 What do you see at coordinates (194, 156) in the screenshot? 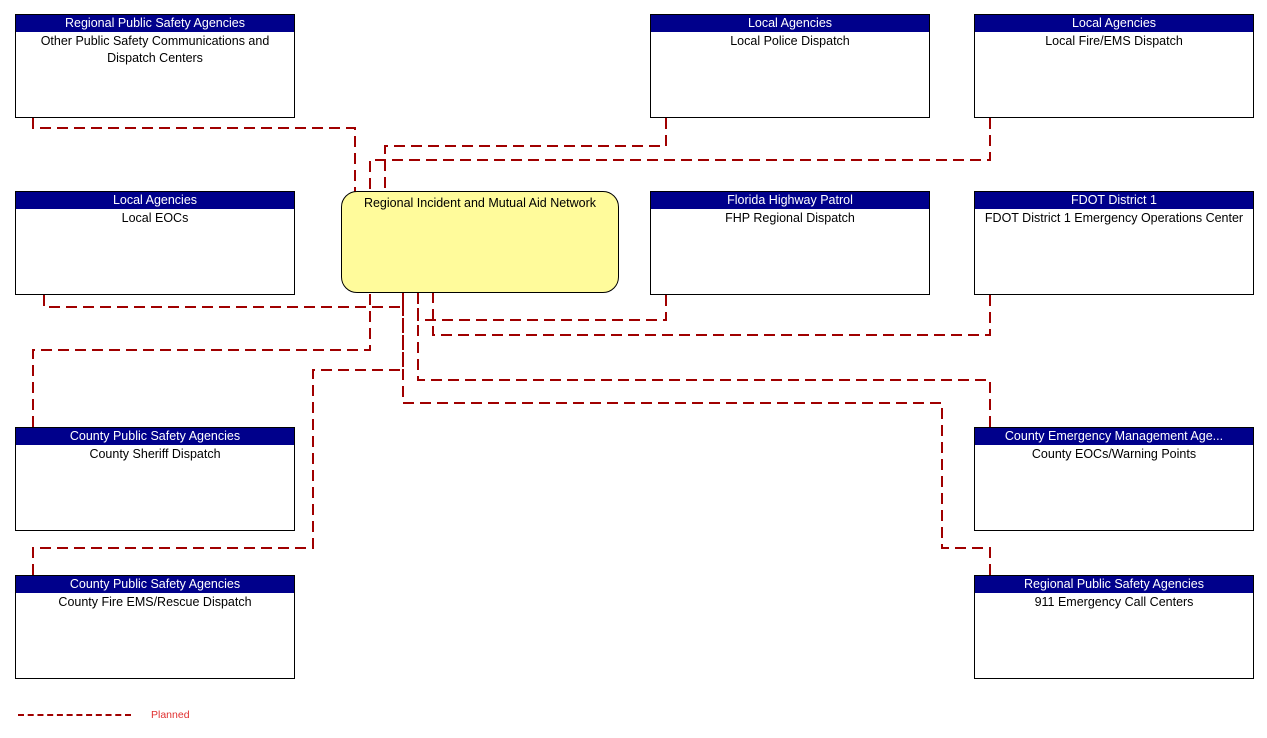
I see `connector-other-psc-to-center` at bounding box center [194, 156].